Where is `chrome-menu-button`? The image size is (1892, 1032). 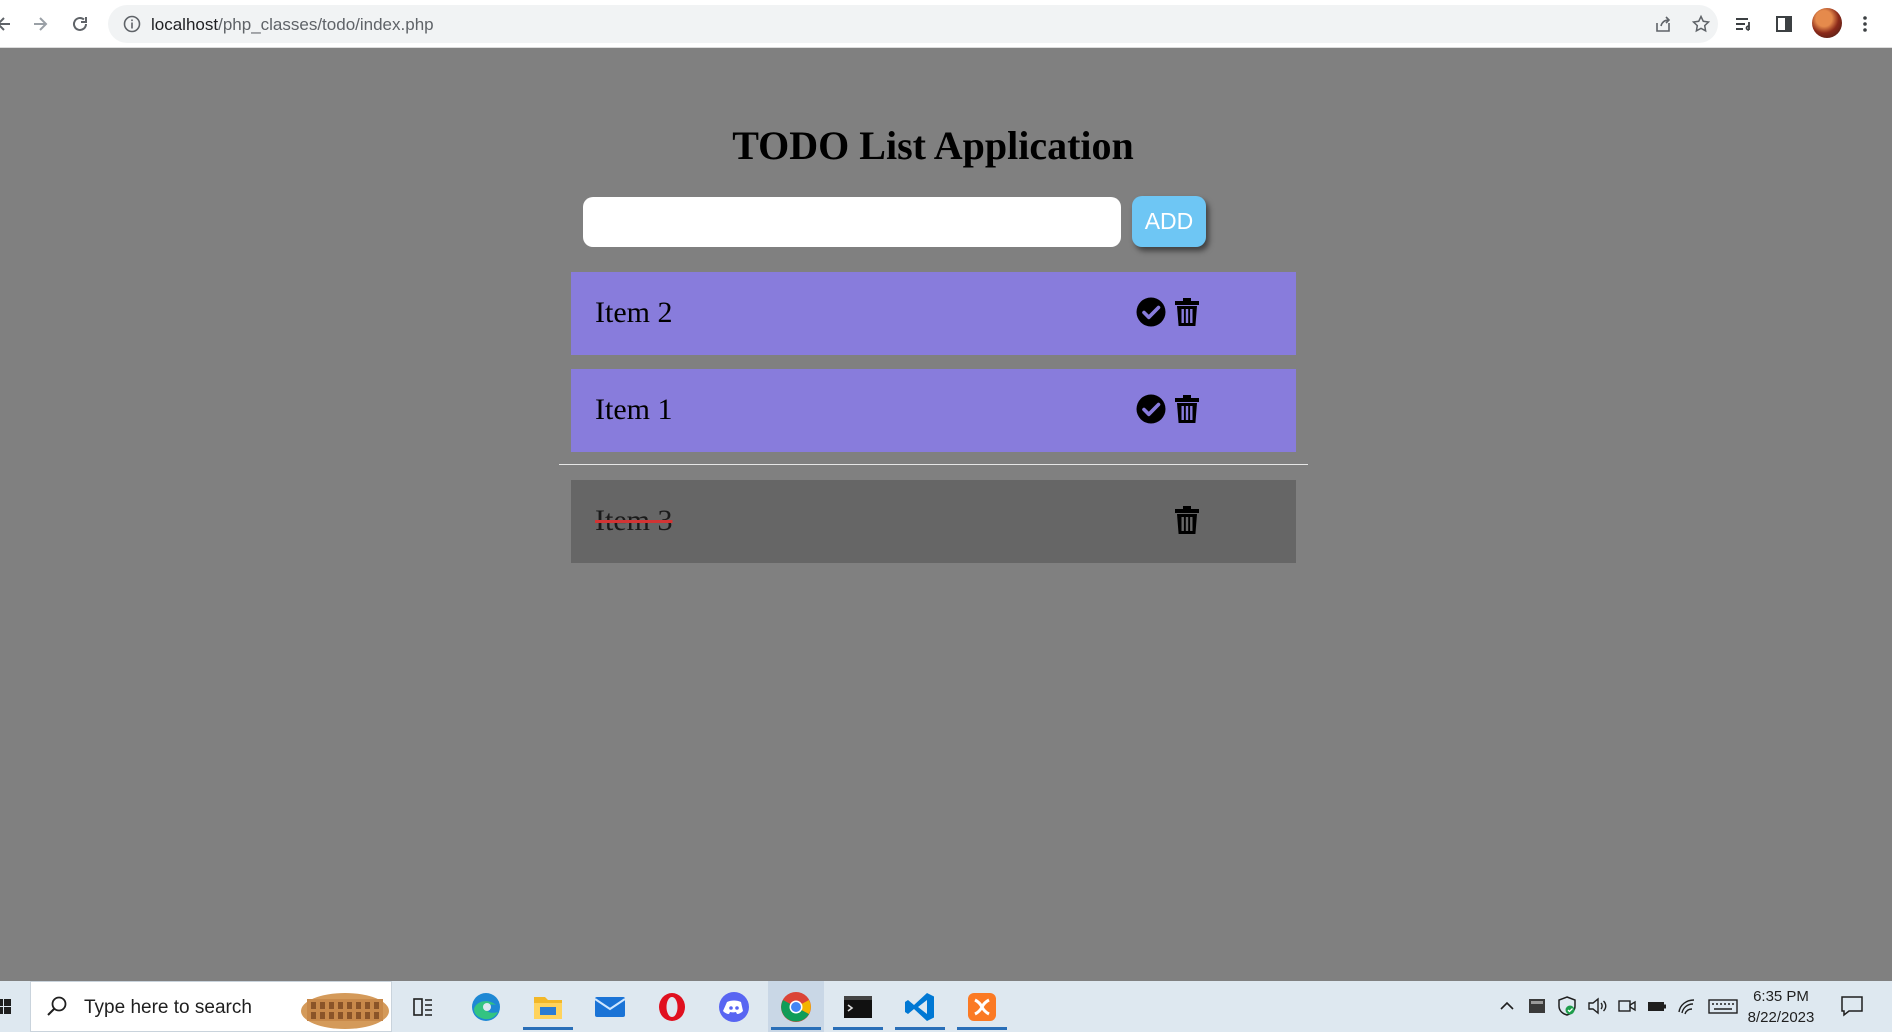
chrome-menu-button is located at coordinates (1865, 24).